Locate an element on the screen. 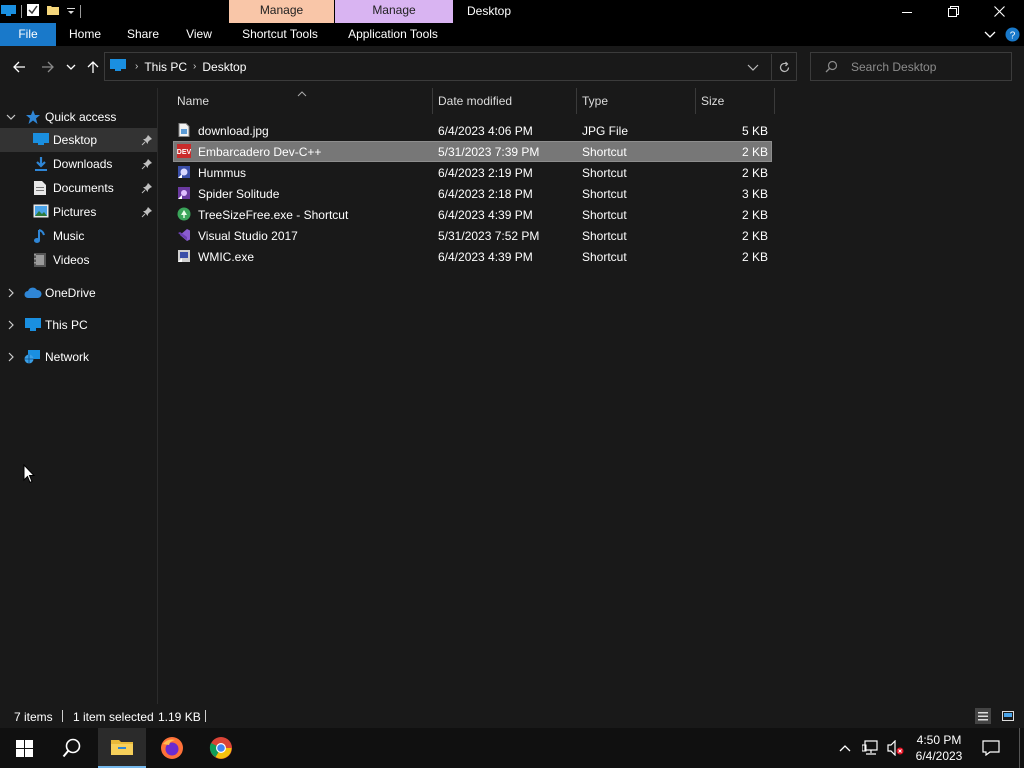 The height and width of the screenshot is (768, 1024). action-center-button is located at coordinates (991, 748).